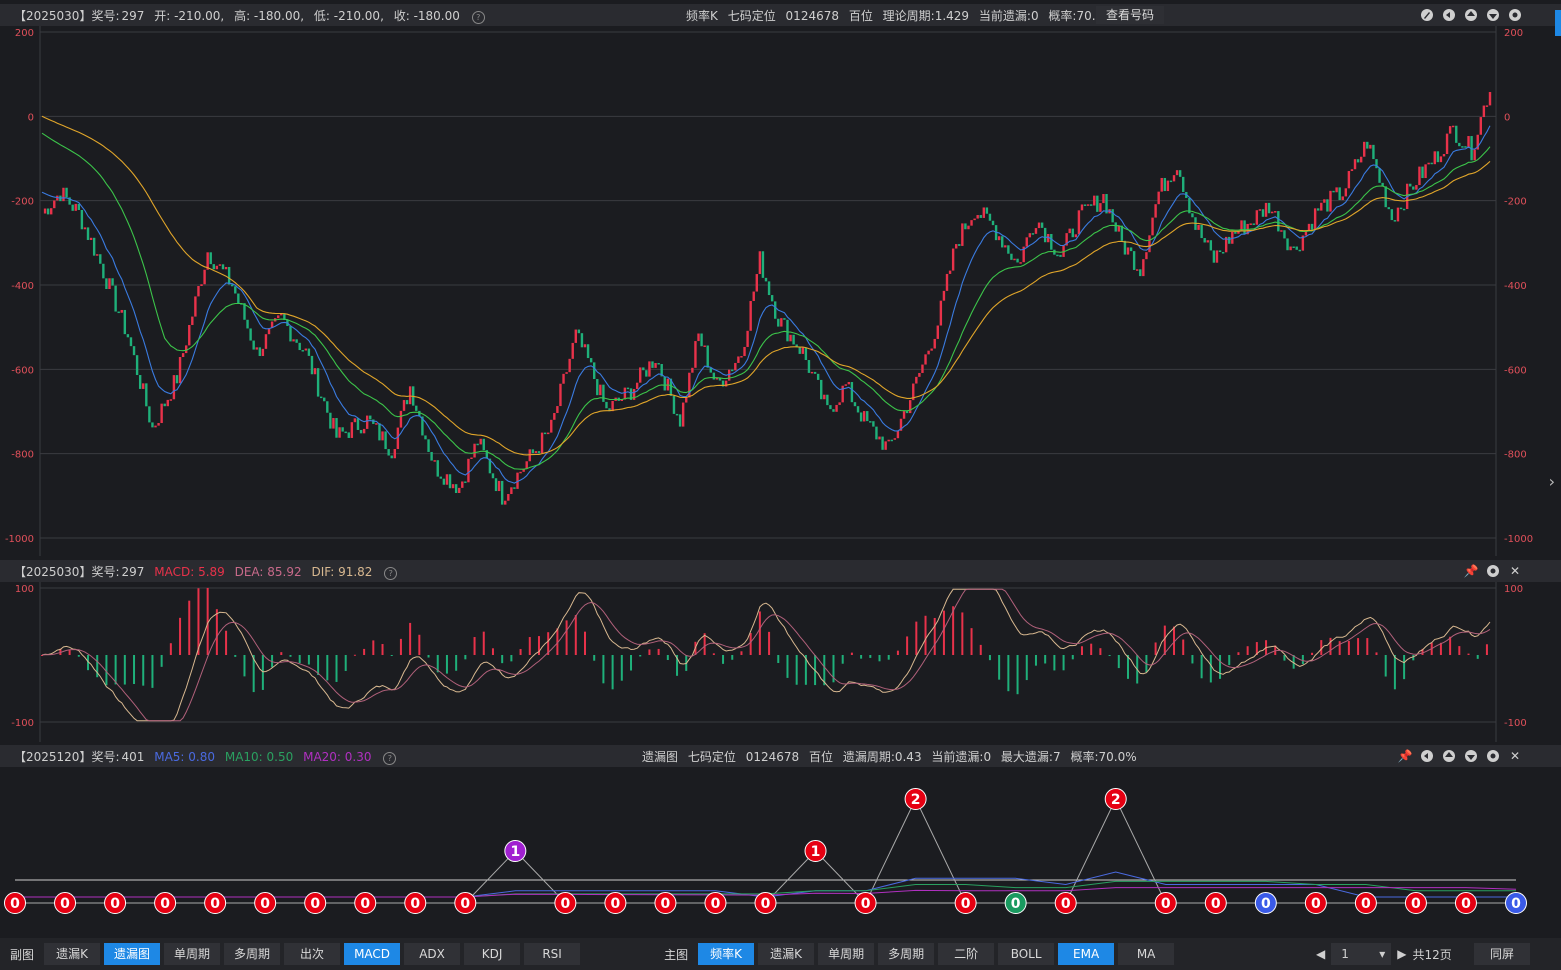 The image size is (1561, 970). What do you see at coordinates (432, 954) in the screenshot?
I see `sub-tab-6: ADX` at bounding box center [432, 954].